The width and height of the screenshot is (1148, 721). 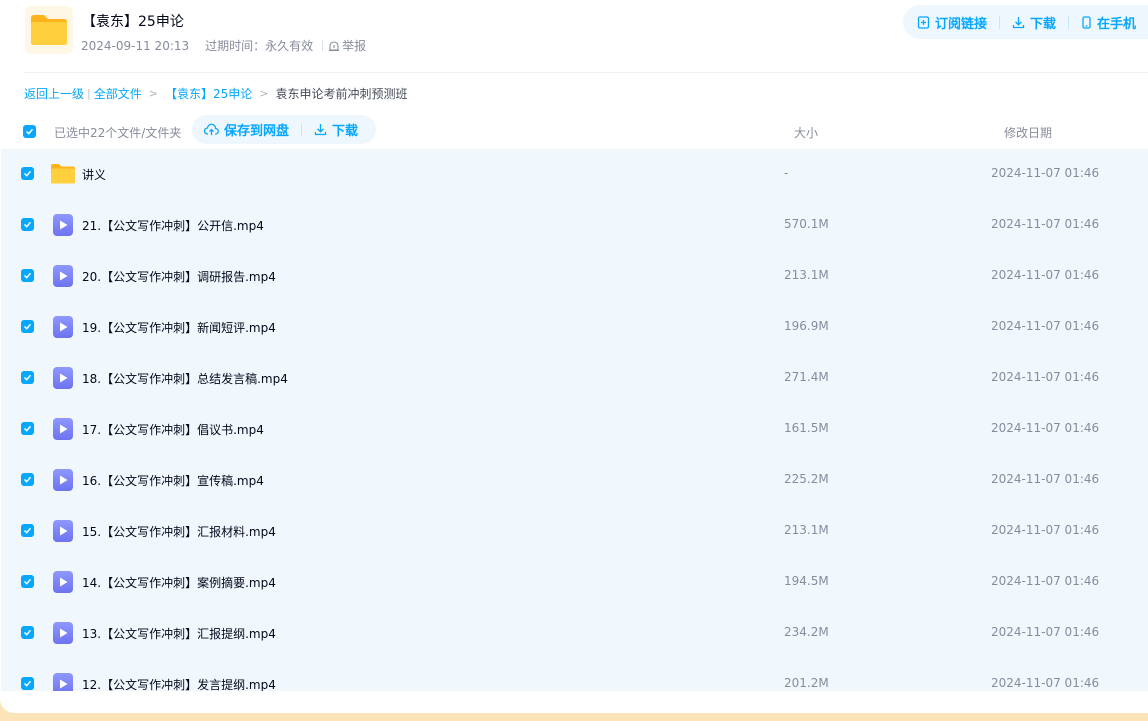 I want to click on expiry-text: 过期时间：永久有效, so click(x=259, y=46).